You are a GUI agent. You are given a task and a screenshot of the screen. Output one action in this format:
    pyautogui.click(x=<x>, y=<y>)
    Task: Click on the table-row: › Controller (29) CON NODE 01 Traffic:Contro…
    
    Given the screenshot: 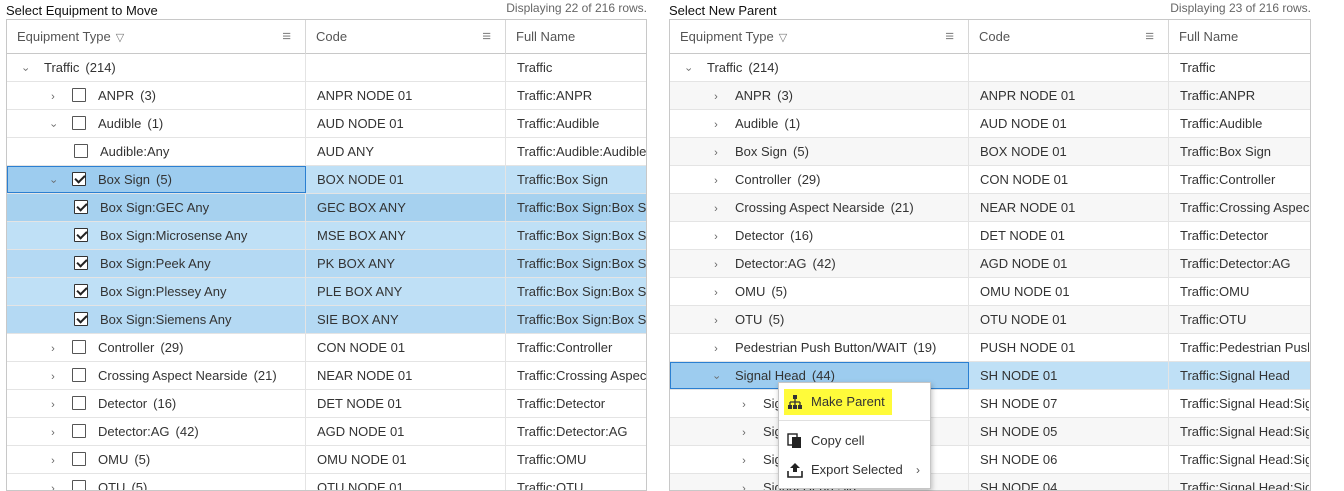 What is the action you would take?
    pyautogui.click(x=990, y=180)
    